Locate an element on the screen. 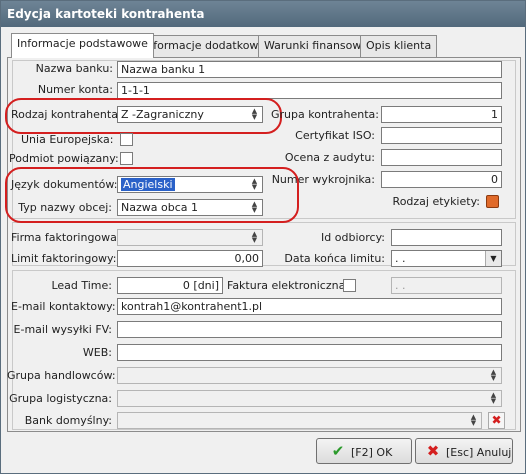 This screenshot has height=474, width=526. label-type-label: Rodzaj etykiety: is located at coordinates (436, 201).